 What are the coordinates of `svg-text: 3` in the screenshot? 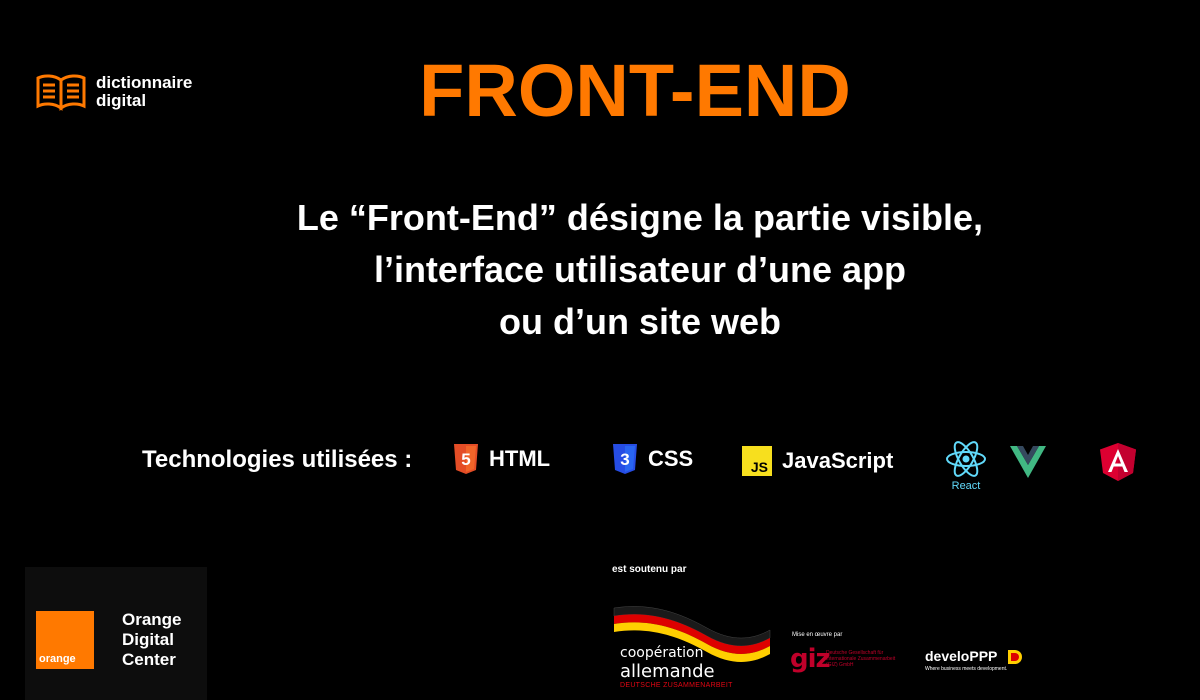 It's located at (624, 459).